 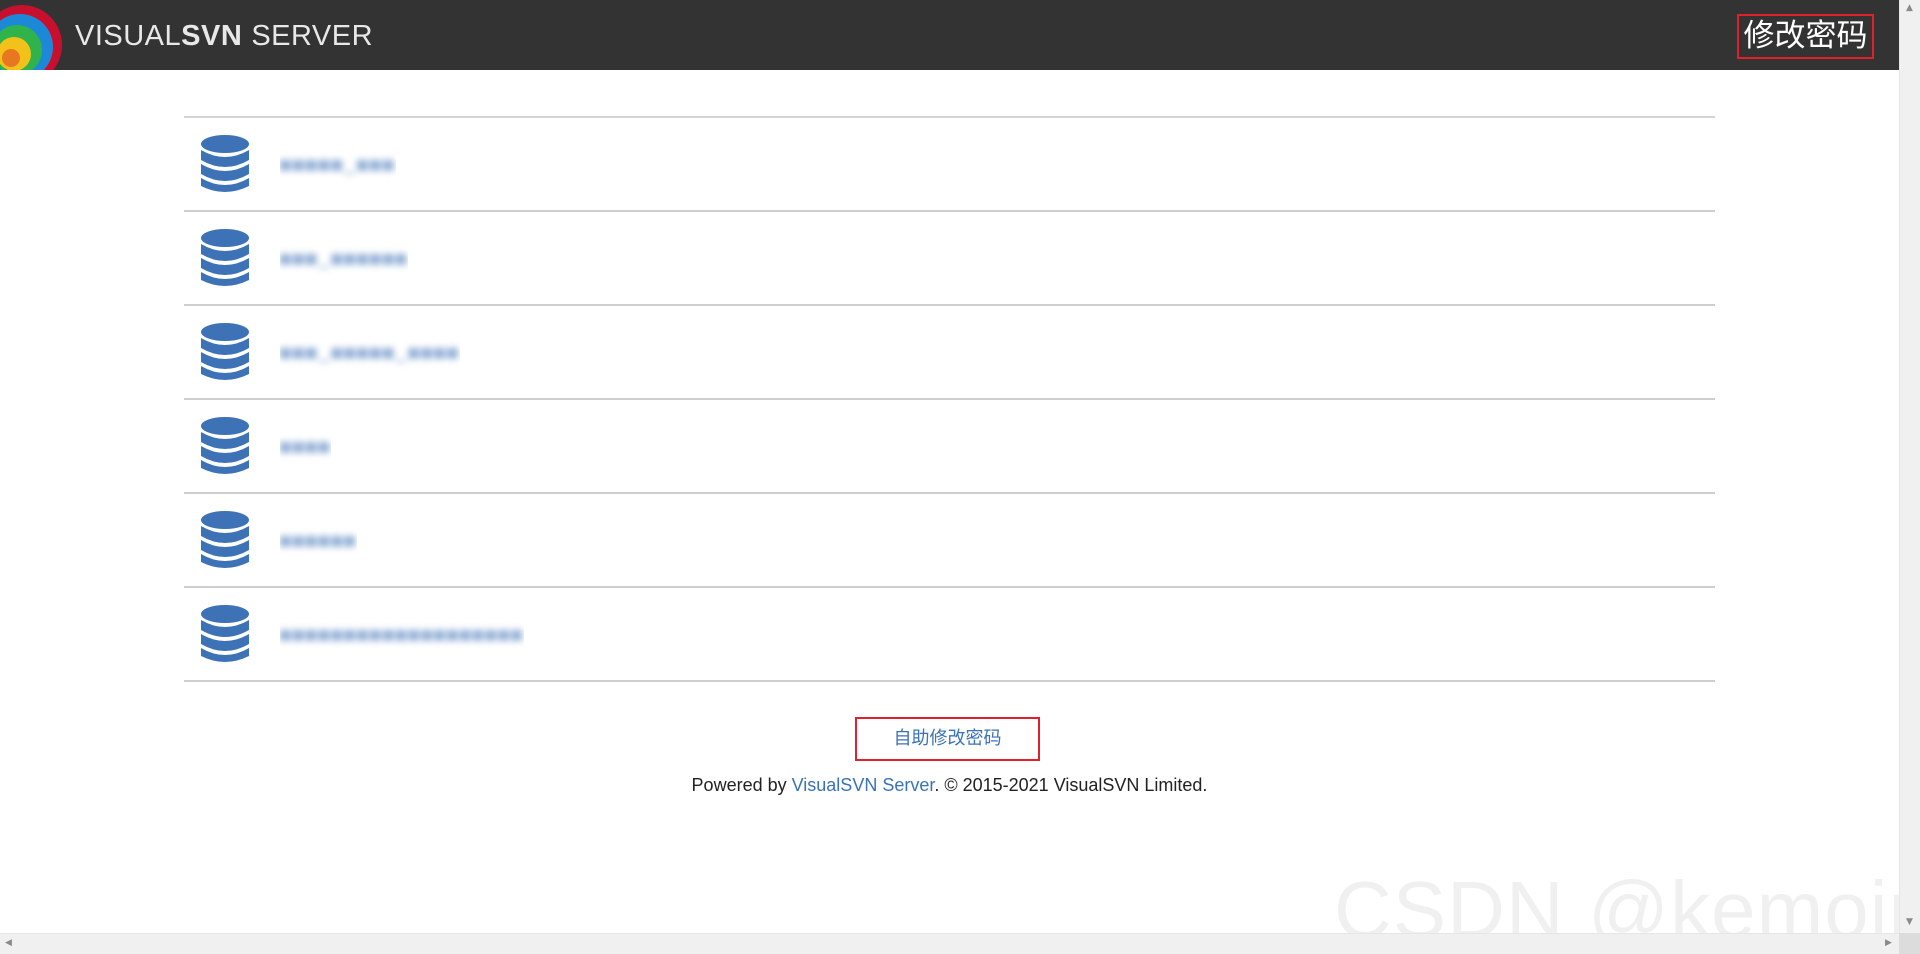 I want to click on scroll-up-arrow-icon: ▲, so click(x=1909, y=8).